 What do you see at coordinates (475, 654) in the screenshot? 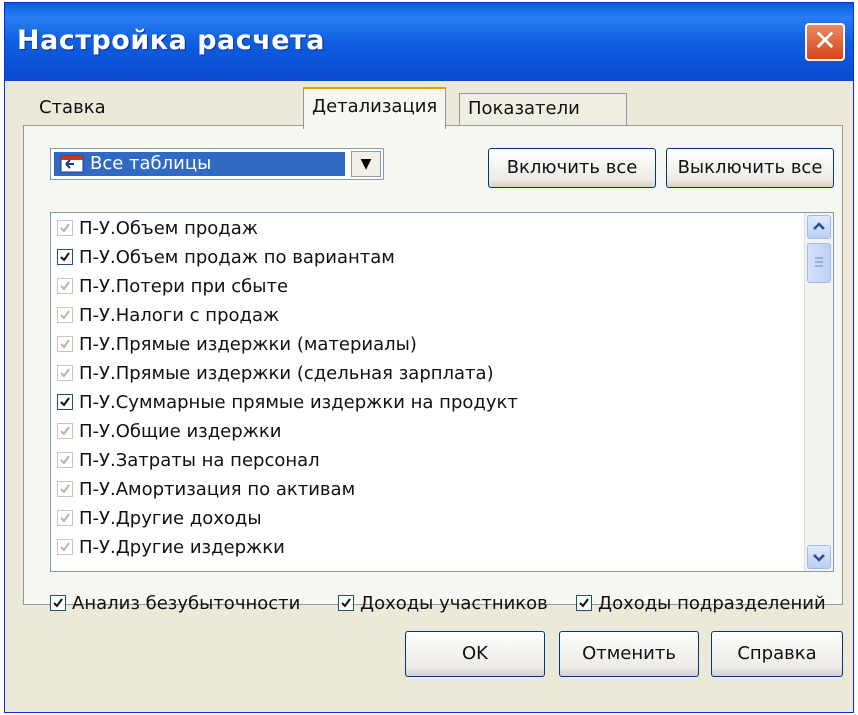
I see `ok-button: OK` at bounding box center [475, 654].